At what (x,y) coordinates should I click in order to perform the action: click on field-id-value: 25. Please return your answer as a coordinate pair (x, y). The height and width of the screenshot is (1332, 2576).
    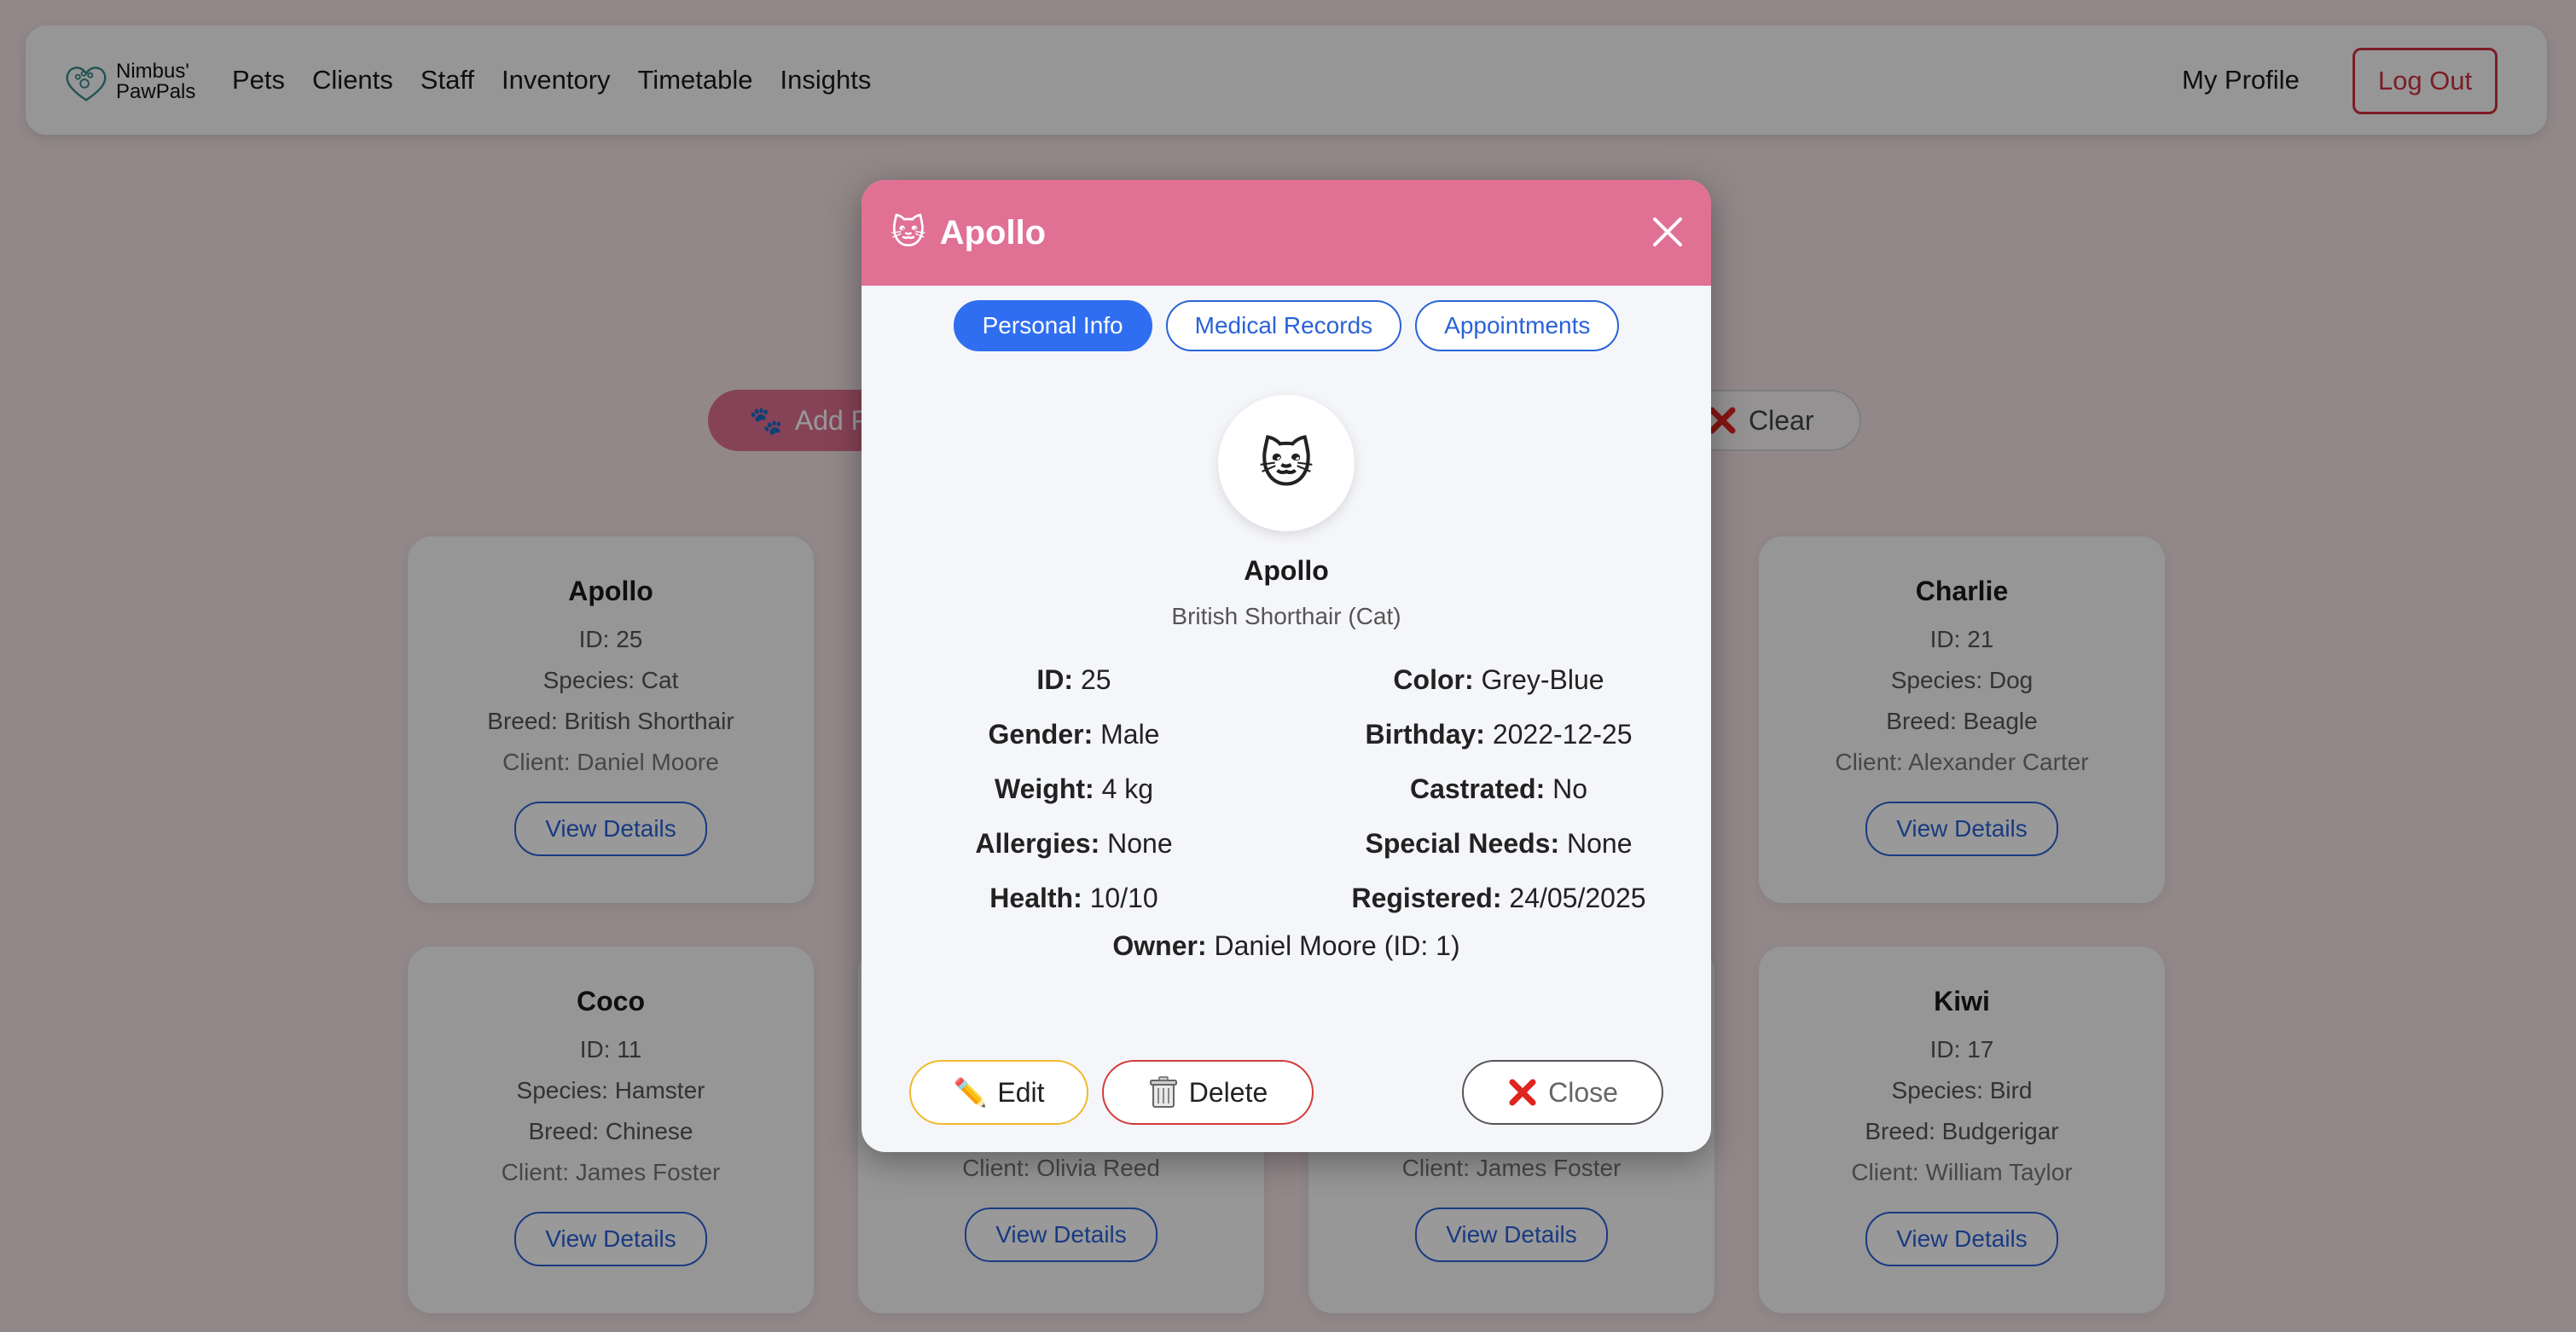
    Looking at the image, I should click on (1095, 679).